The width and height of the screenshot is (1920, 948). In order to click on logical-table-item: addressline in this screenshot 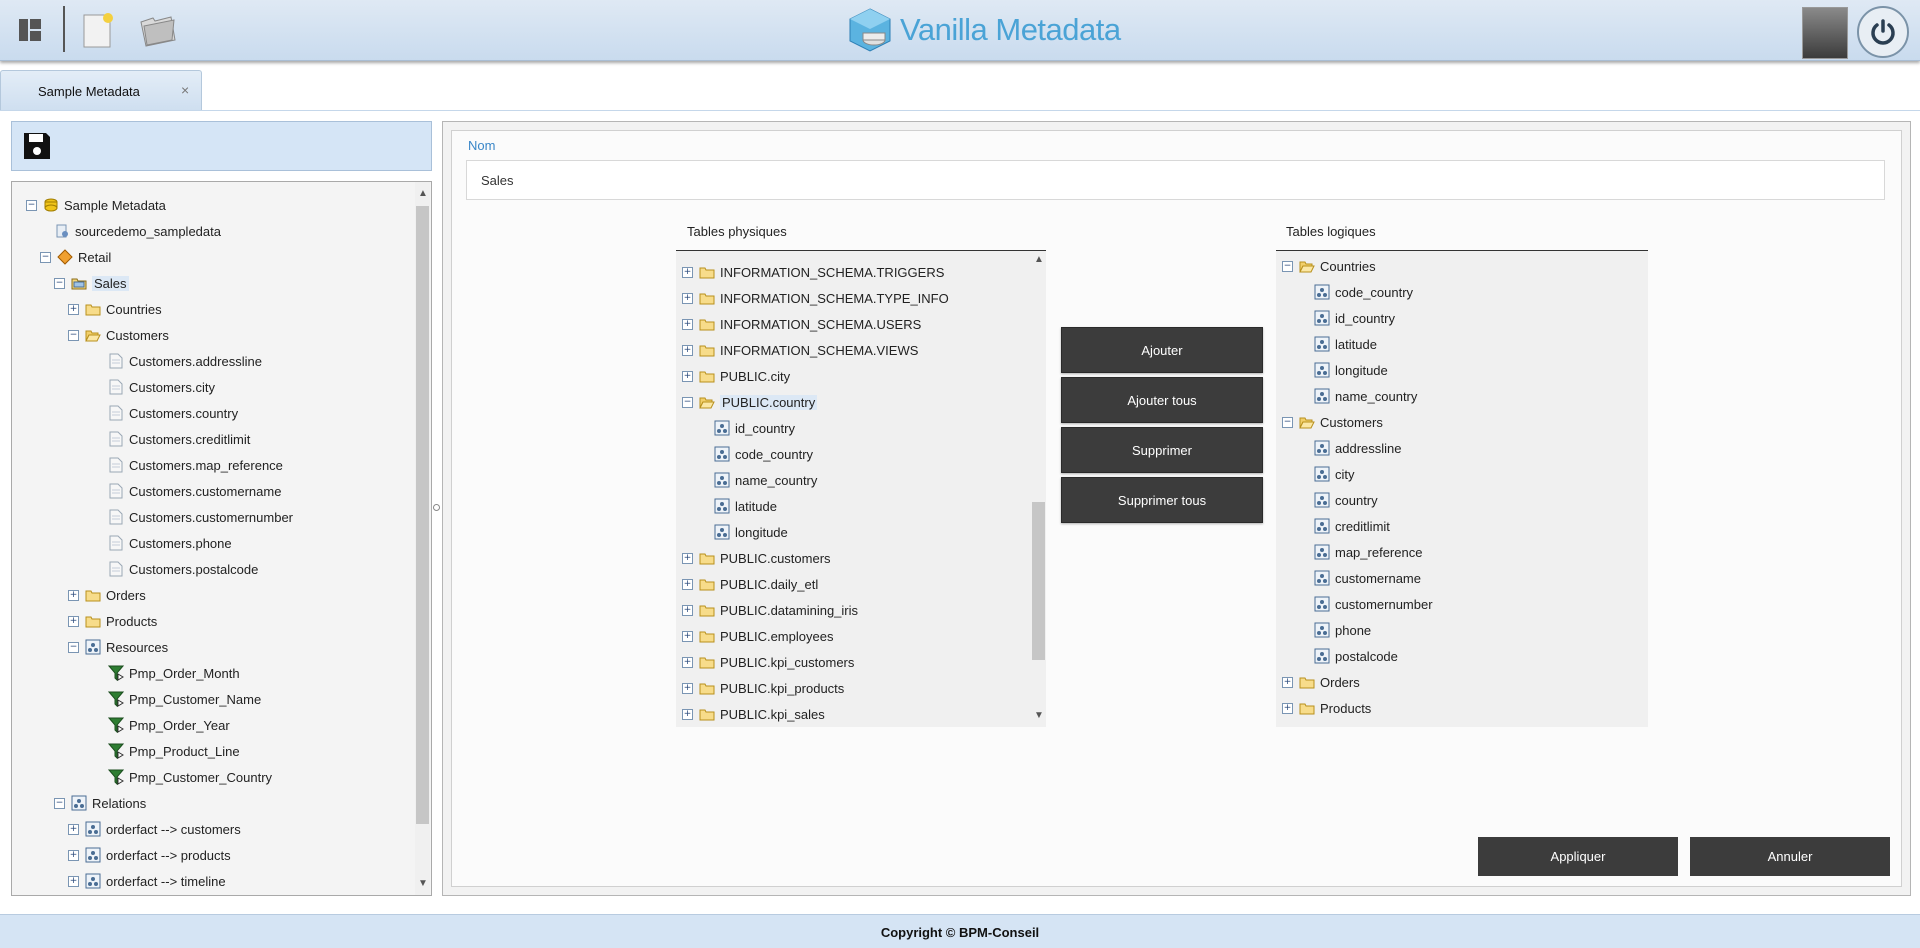, I will do `click(1358, 448)`.